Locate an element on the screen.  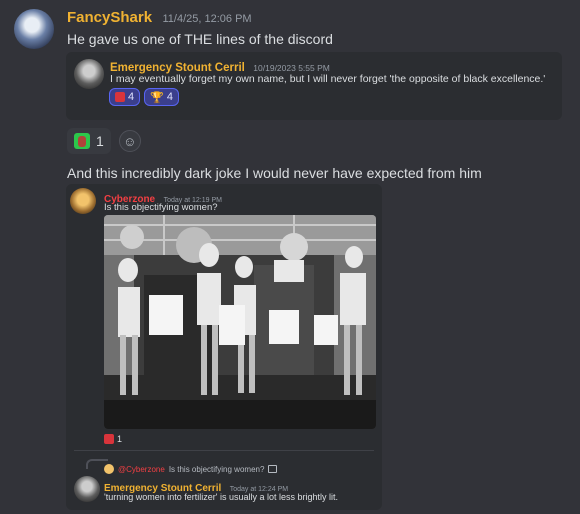
author-name: FancyShark is located at coordinates (109, 17).